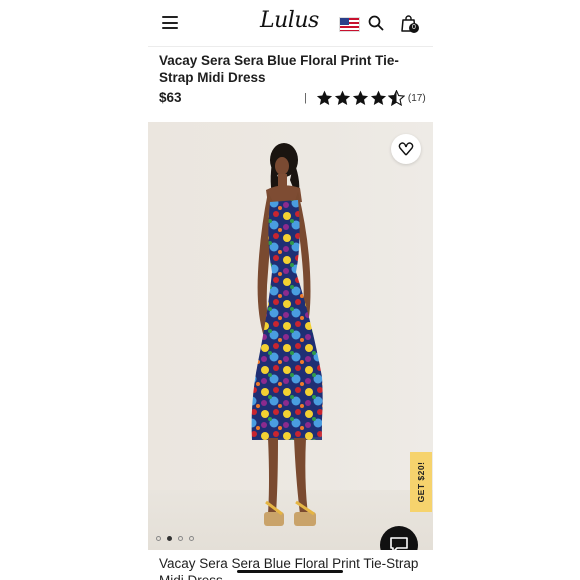  I want to click on us-flag-icon, so click(349, 24).